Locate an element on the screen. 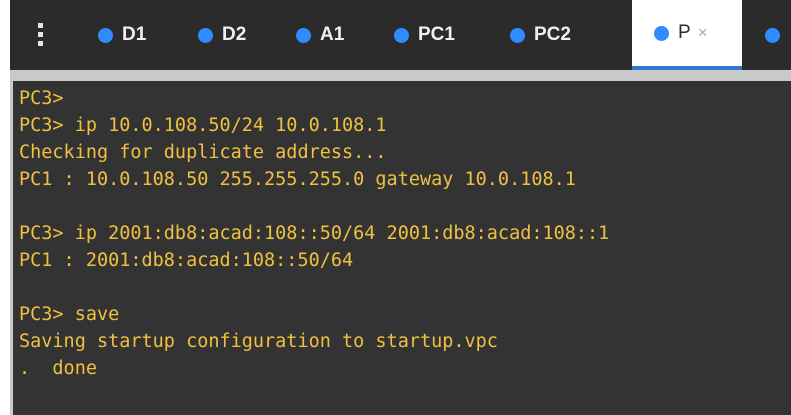  tab-label: PC1 is located at coordinates (436, 34).